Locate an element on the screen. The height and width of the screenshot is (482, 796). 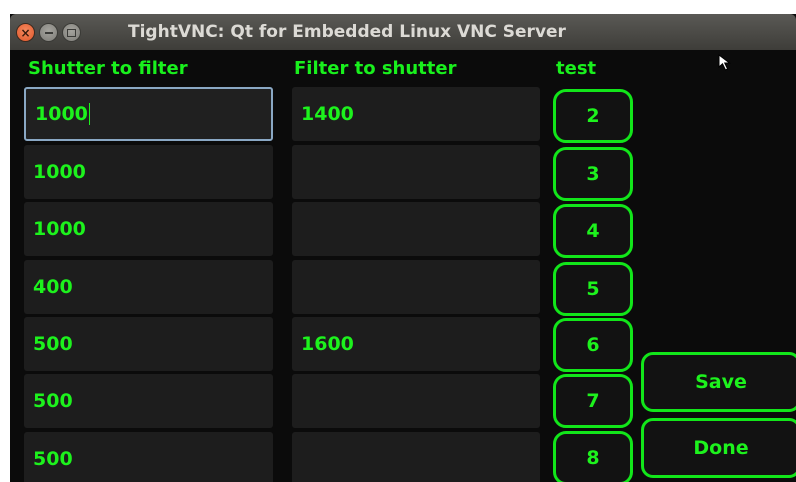
test-button-label: 5 is located at coordinates (593, 289).